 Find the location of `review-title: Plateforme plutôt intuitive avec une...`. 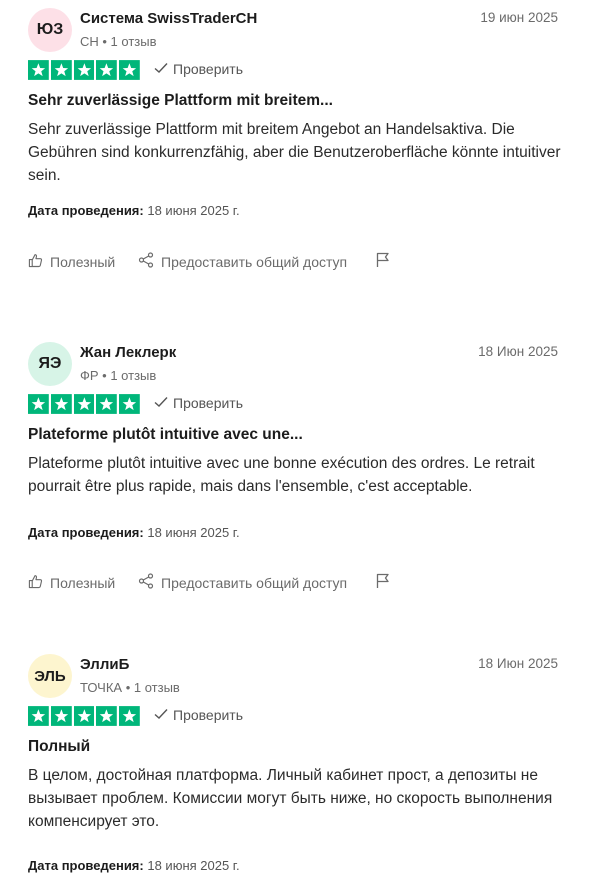

review-title: Plateforme plutôt intuitive avec une... is located at coordinates (165, 435).